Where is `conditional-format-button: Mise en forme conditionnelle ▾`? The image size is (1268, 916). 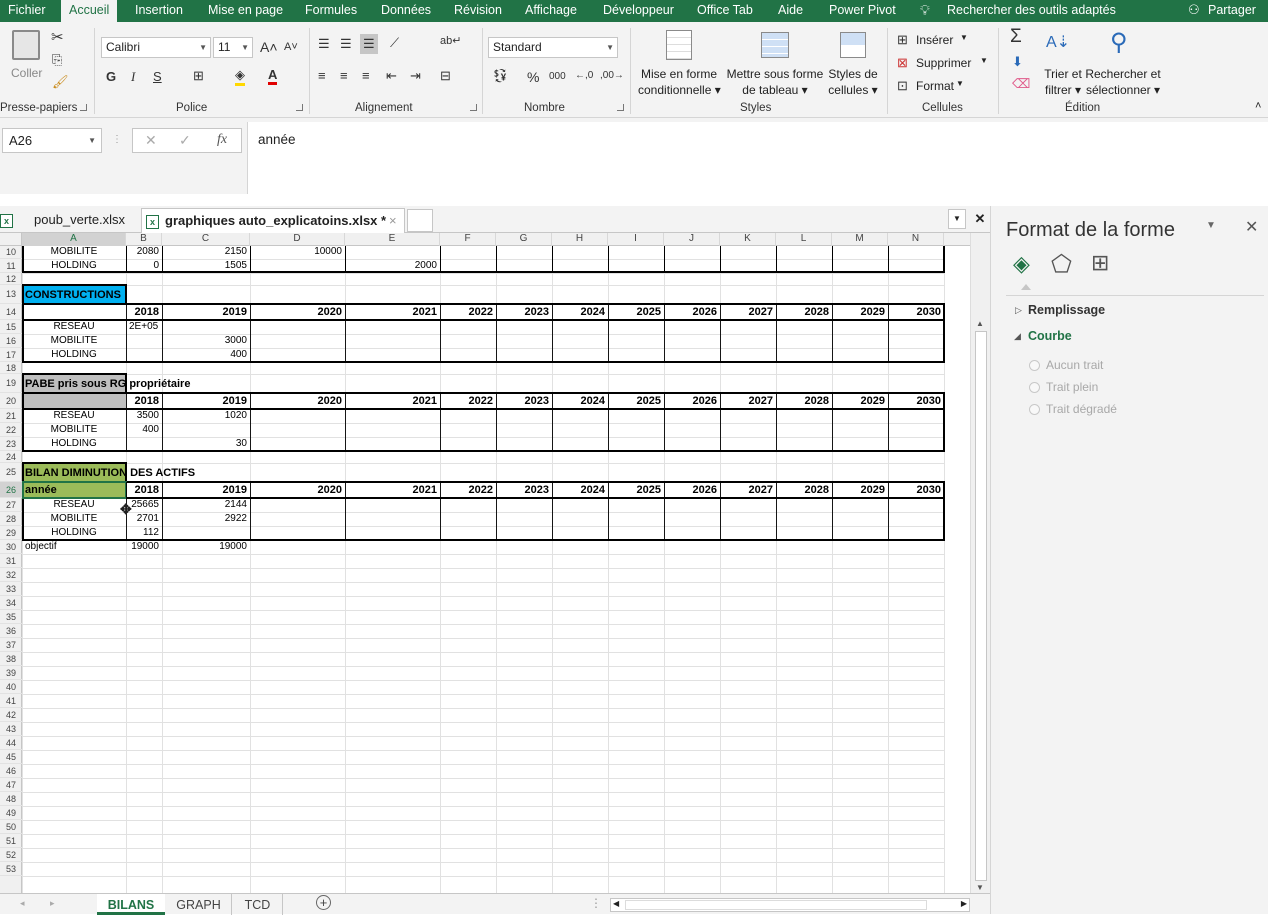 conditional-format-button: Mise en forme conditionnelle ▾ is located at coordinates (679, 82).